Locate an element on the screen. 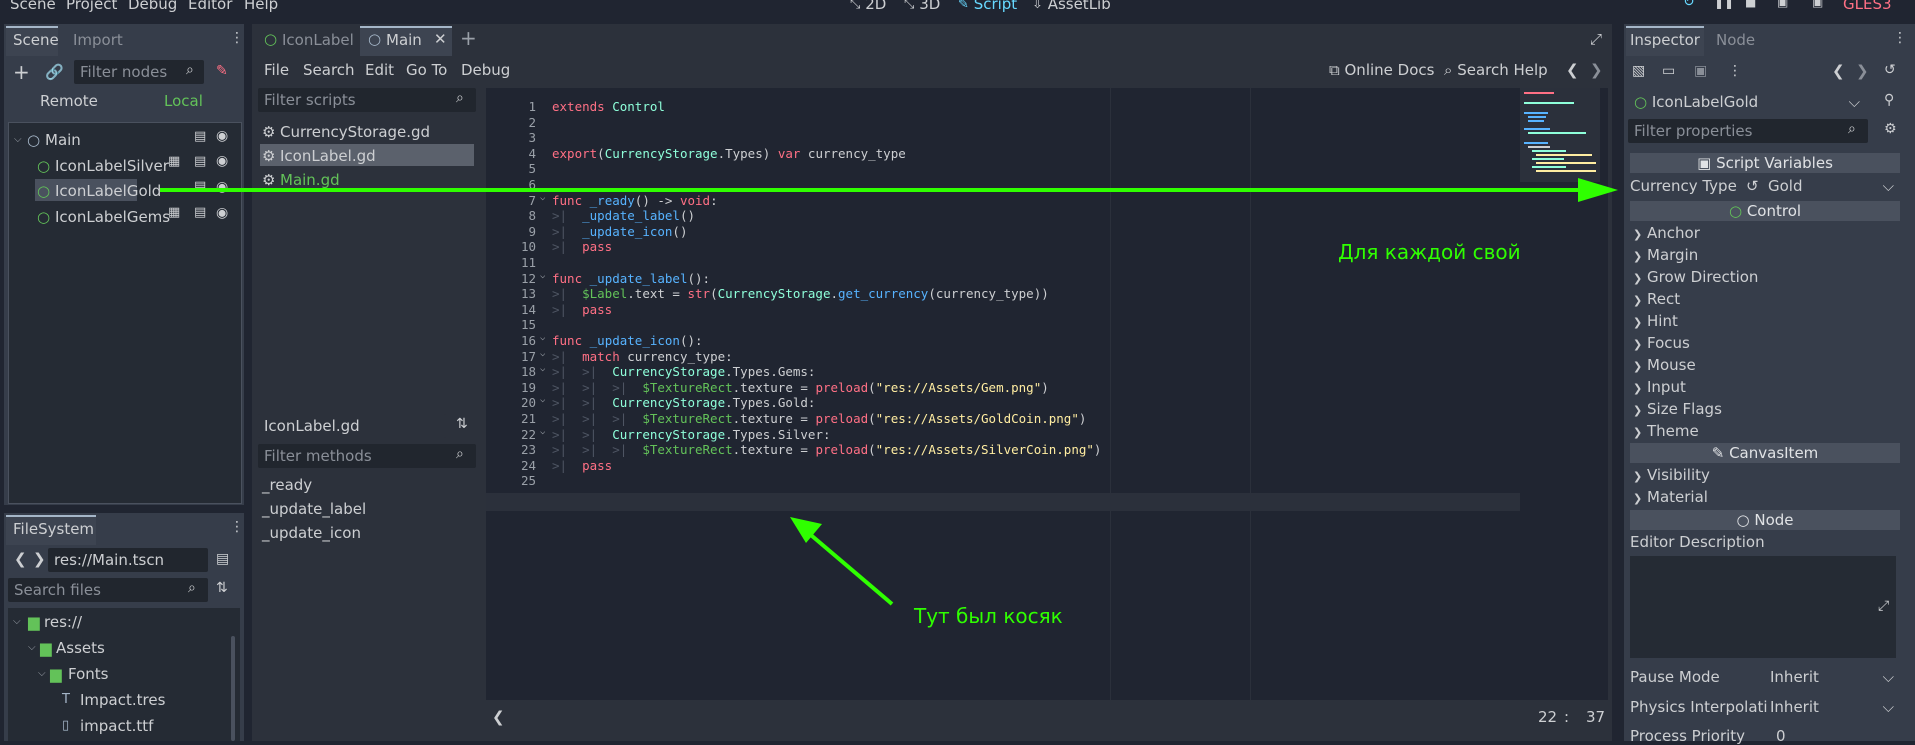 The image size is (1915, 745). bottom-arrow-shaft is located at coordinates (848, 567).